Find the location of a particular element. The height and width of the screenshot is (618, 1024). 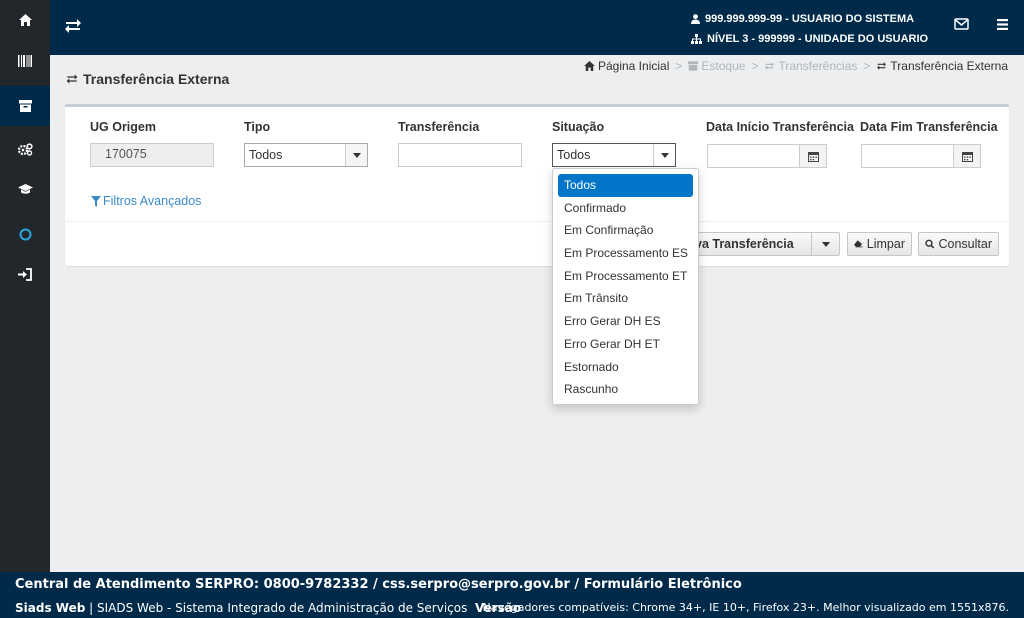

sitemap-icon is located at coordinates (696, 39).